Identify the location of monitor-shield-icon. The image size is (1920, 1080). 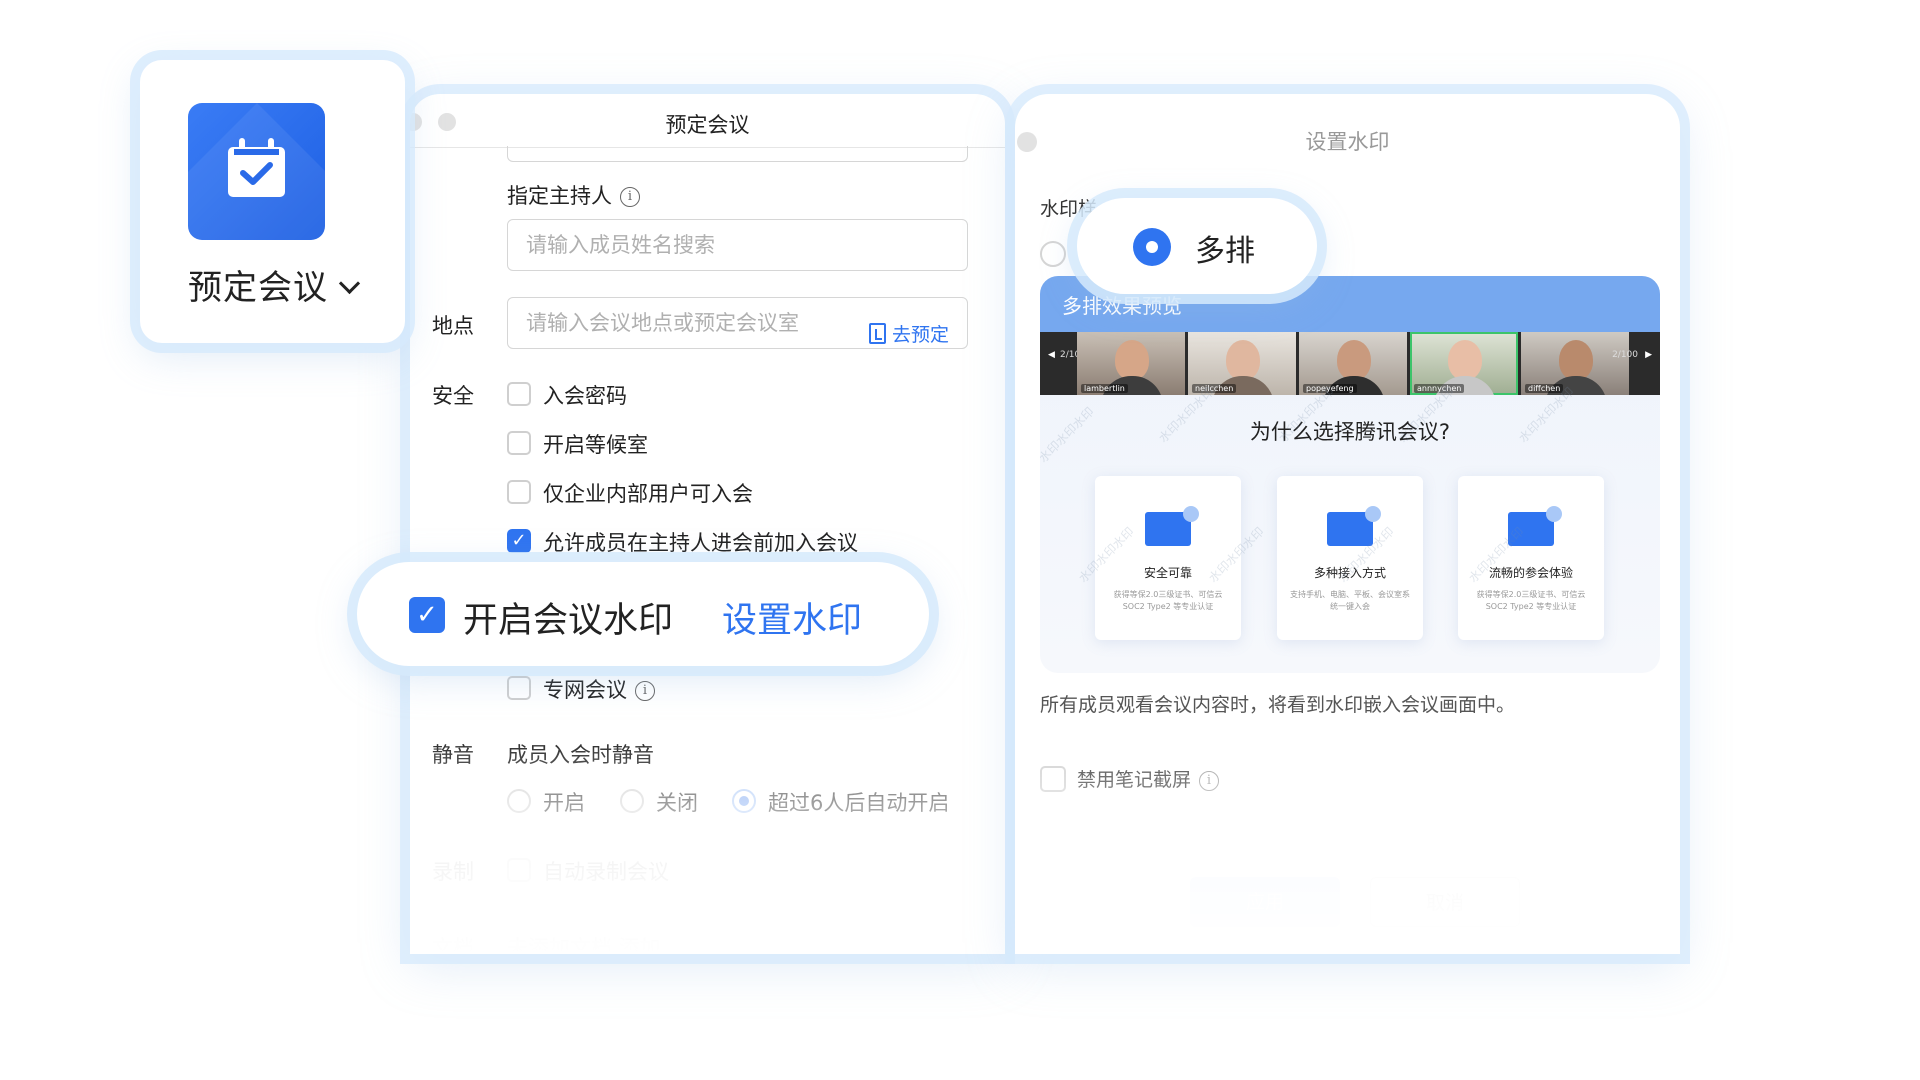
(1172, 526).